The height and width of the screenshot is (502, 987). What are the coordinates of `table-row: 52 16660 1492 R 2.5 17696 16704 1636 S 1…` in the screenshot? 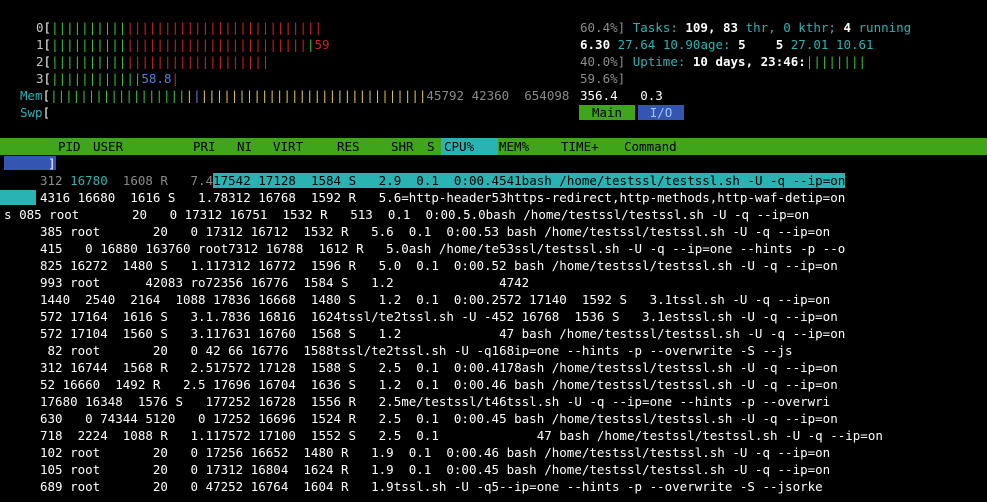 It's located at (439, 384).